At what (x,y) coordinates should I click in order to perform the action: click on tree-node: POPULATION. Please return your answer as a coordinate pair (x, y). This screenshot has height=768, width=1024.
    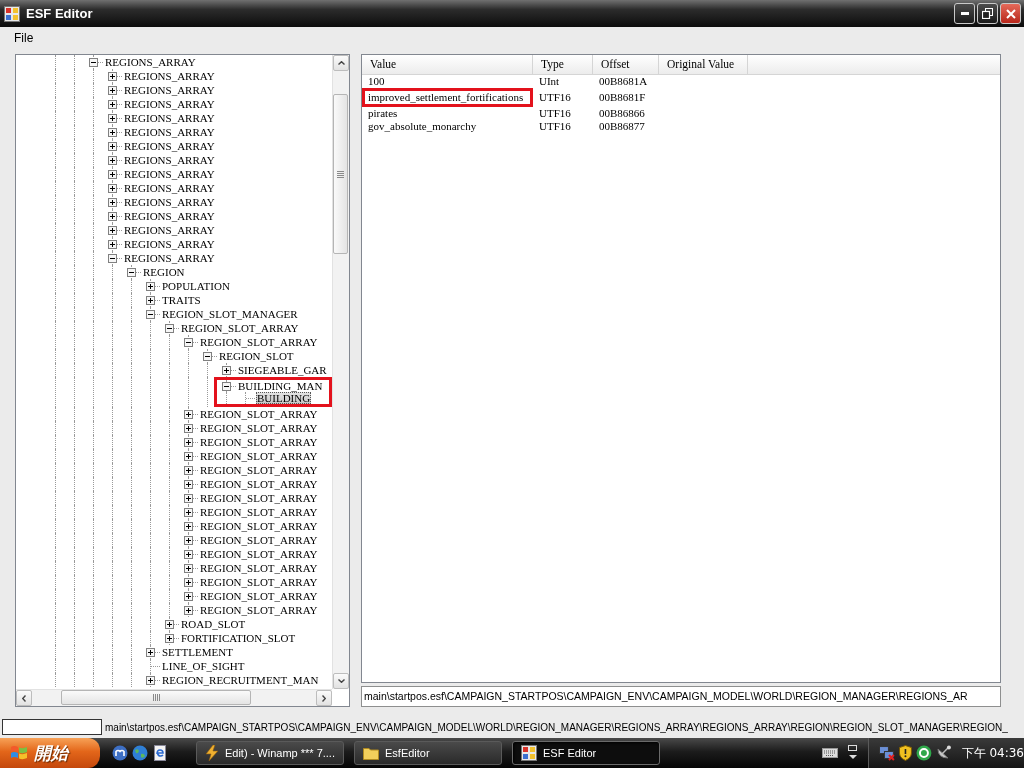
    Looking at the image, I should click on (196, 286).